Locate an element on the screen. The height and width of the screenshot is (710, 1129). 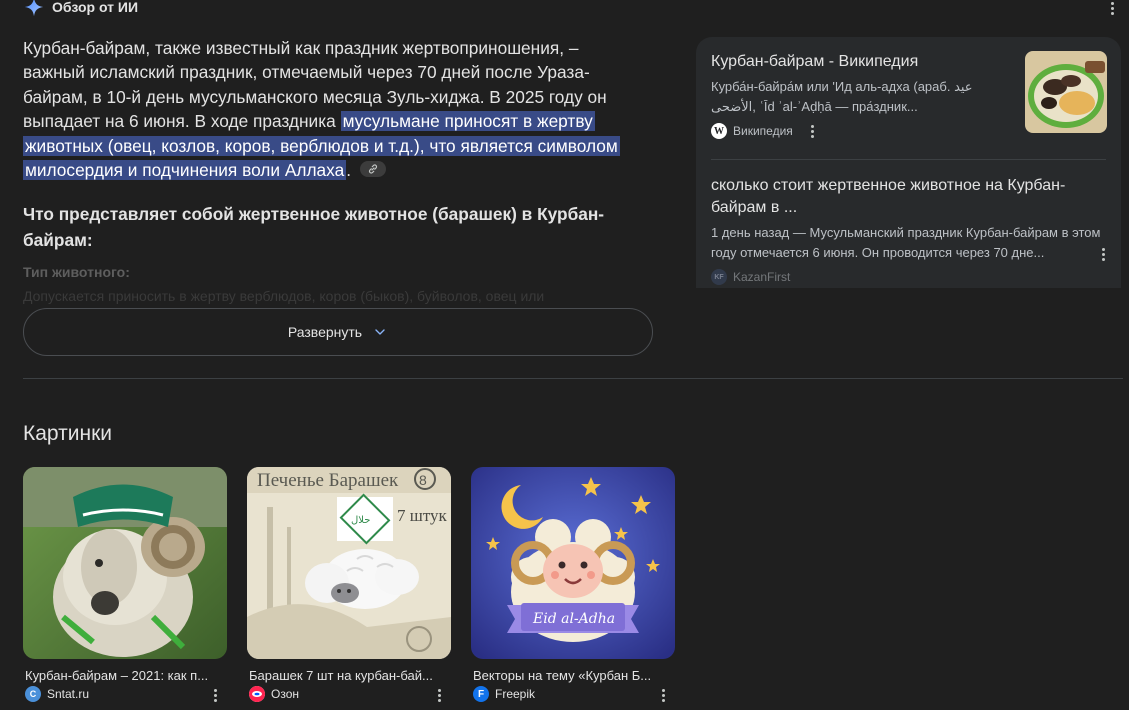
section-divider is located at coordinates (573, 378).